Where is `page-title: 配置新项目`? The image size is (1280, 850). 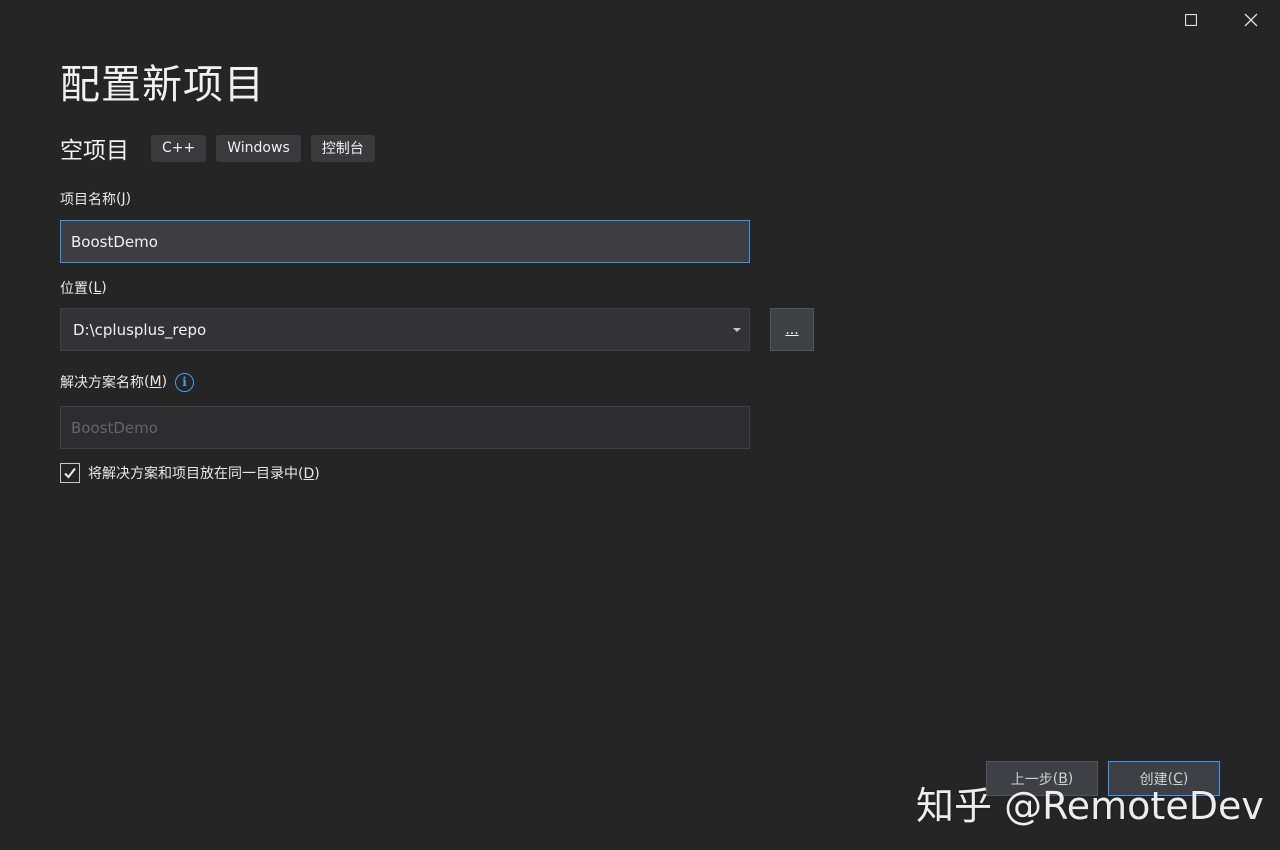
page-title: 配置新项目 is located at coordinates (162, 85).